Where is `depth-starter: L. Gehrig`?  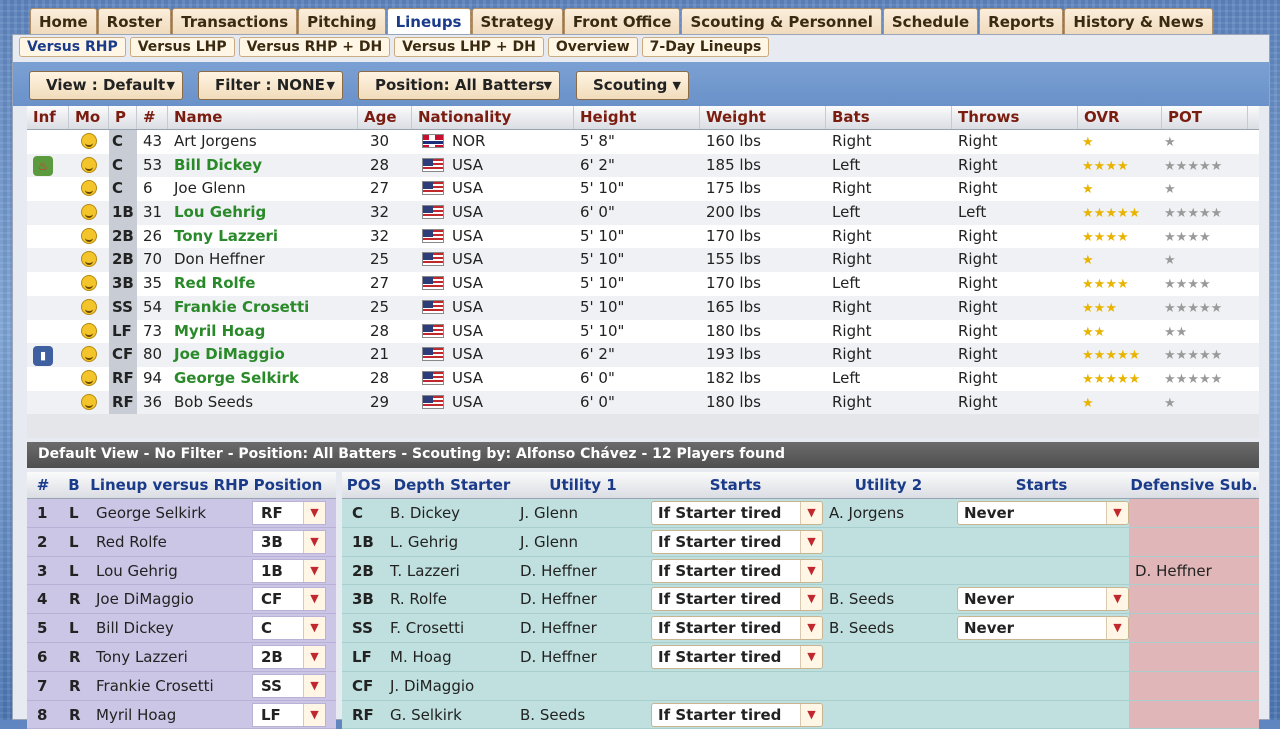
depth-starter: L. Gehrig is located at coordinates (452, 542).